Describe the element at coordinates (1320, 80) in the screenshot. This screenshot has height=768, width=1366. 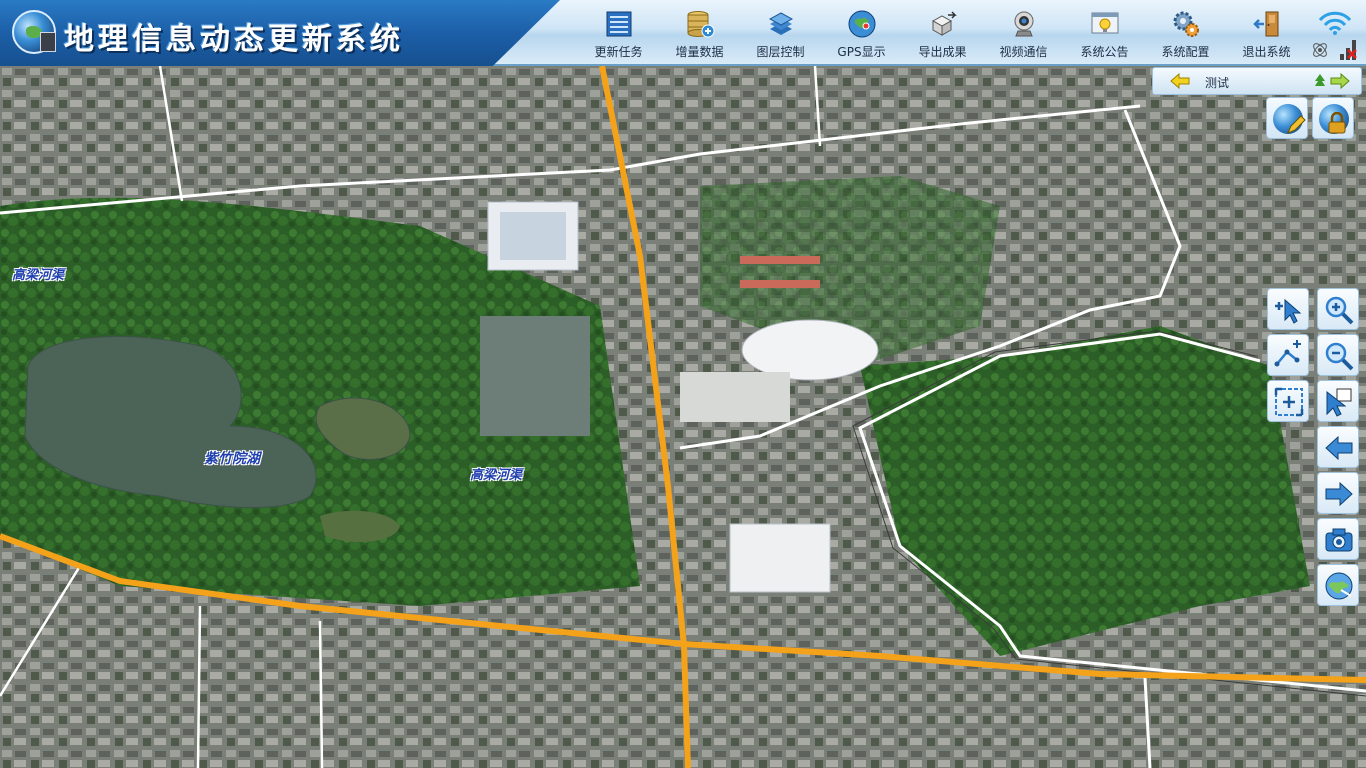
I see `tree-icon` at that location.